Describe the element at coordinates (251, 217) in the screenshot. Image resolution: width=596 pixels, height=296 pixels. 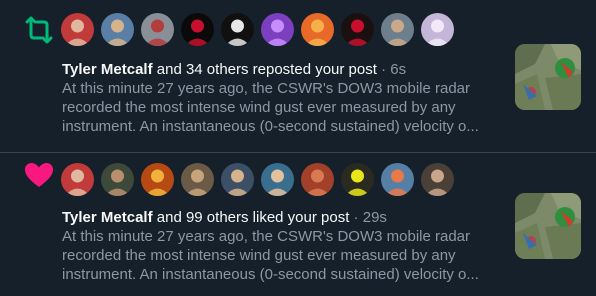
I see `action-text: and 99 others liked your post` at that location.